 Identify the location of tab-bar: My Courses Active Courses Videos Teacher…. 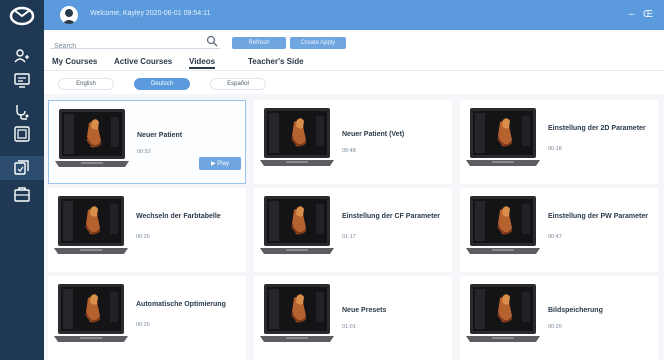
(354, 62).